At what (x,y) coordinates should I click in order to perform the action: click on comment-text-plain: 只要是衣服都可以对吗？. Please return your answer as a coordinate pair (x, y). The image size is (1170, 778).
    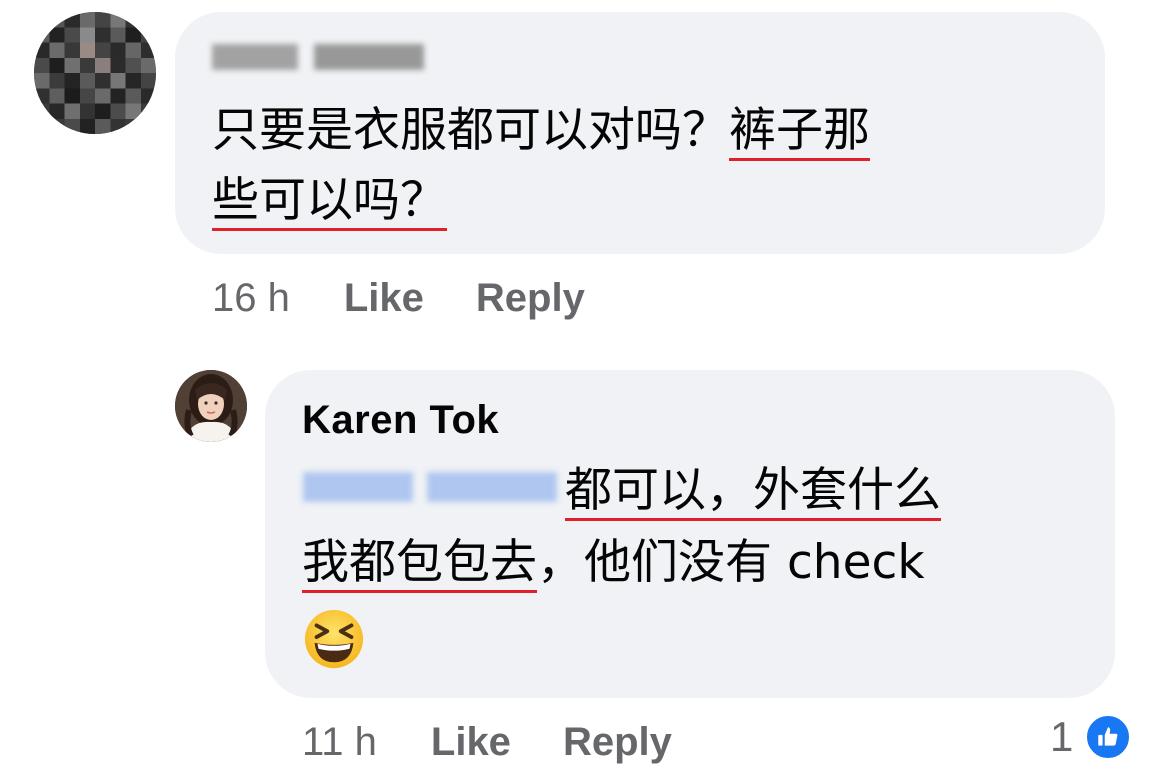
    Looking at the image, I should click on (470, 130).